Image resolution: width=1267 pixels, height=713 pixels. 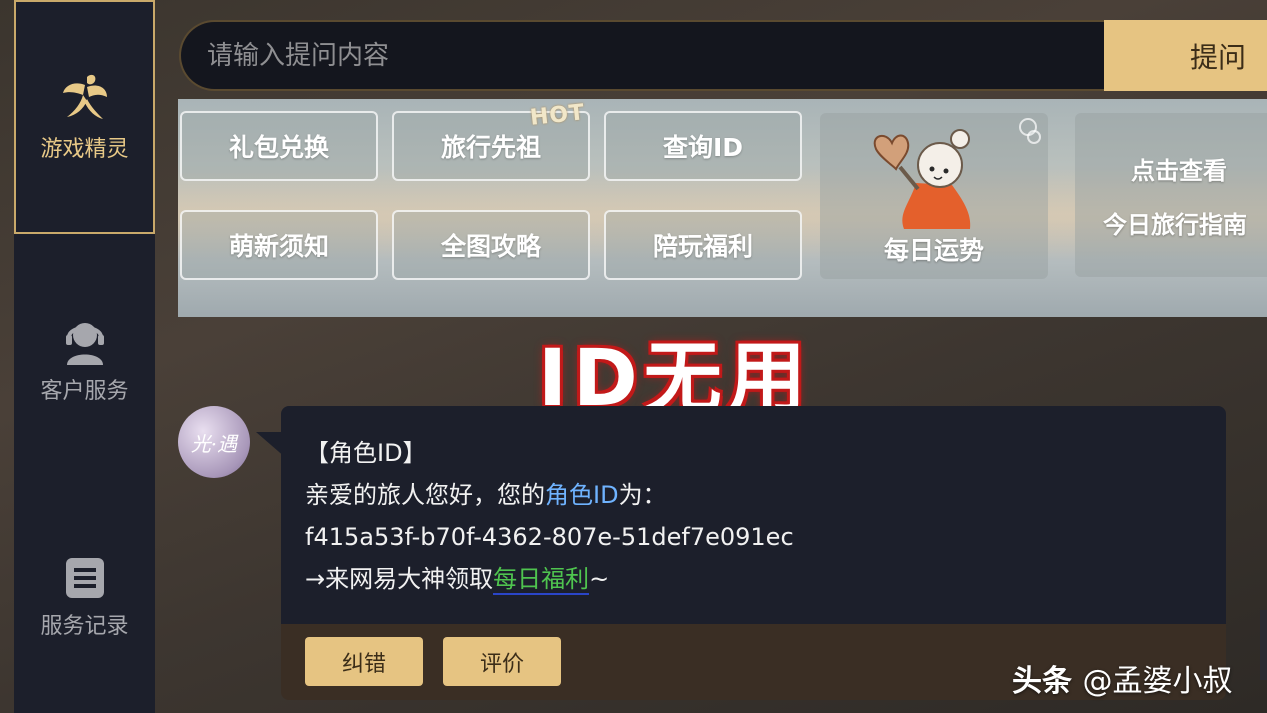 I want to click on sidebar-item-game-sprite: 游戏精灵, so click(x=84, y=117).